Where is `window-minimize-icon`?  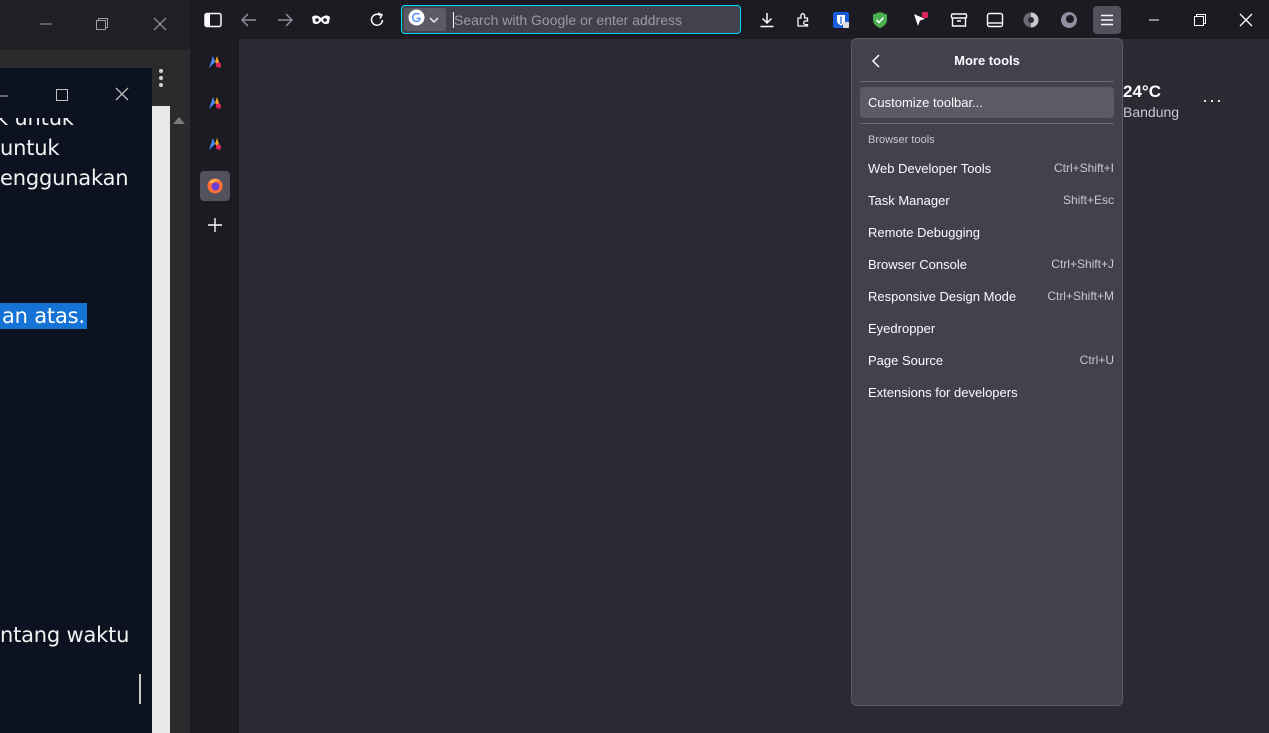
window-minimize-icon is located at coordinates (1154, 20).